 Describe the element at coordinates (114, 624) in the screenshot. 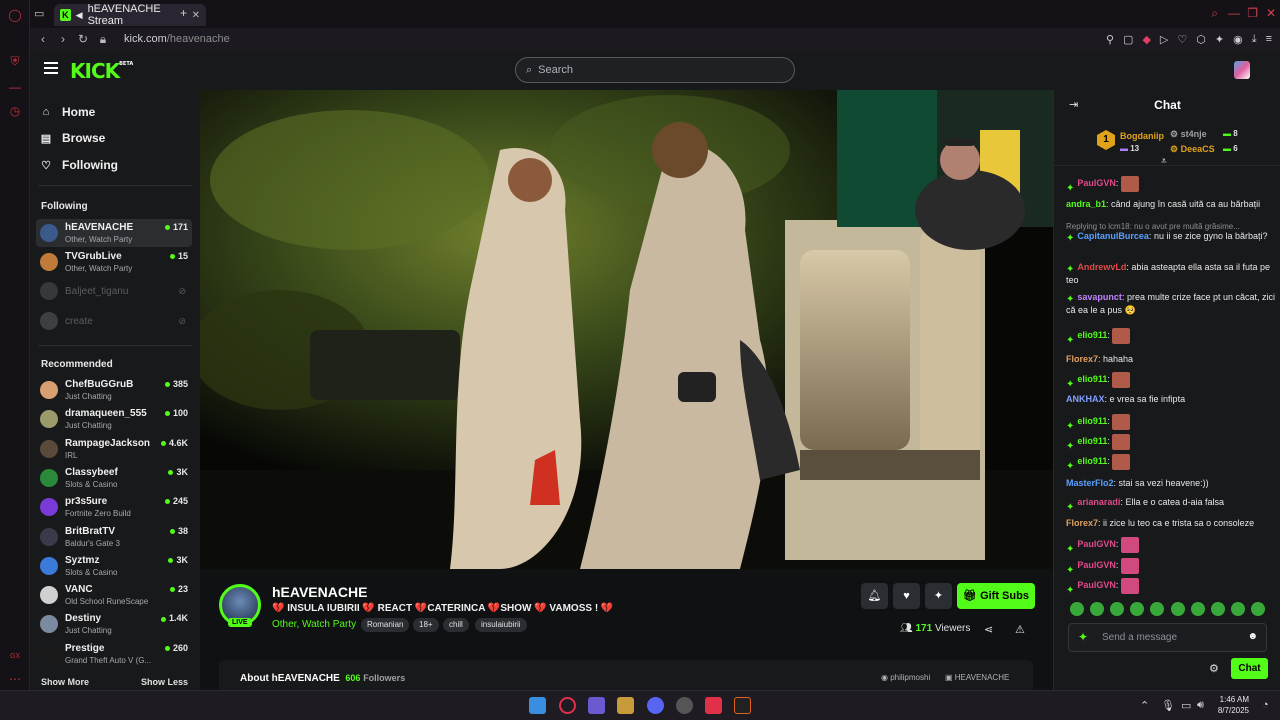

I see `sidebar-channel-destiny: Destiny Just Chatting 1.4K` at that location.